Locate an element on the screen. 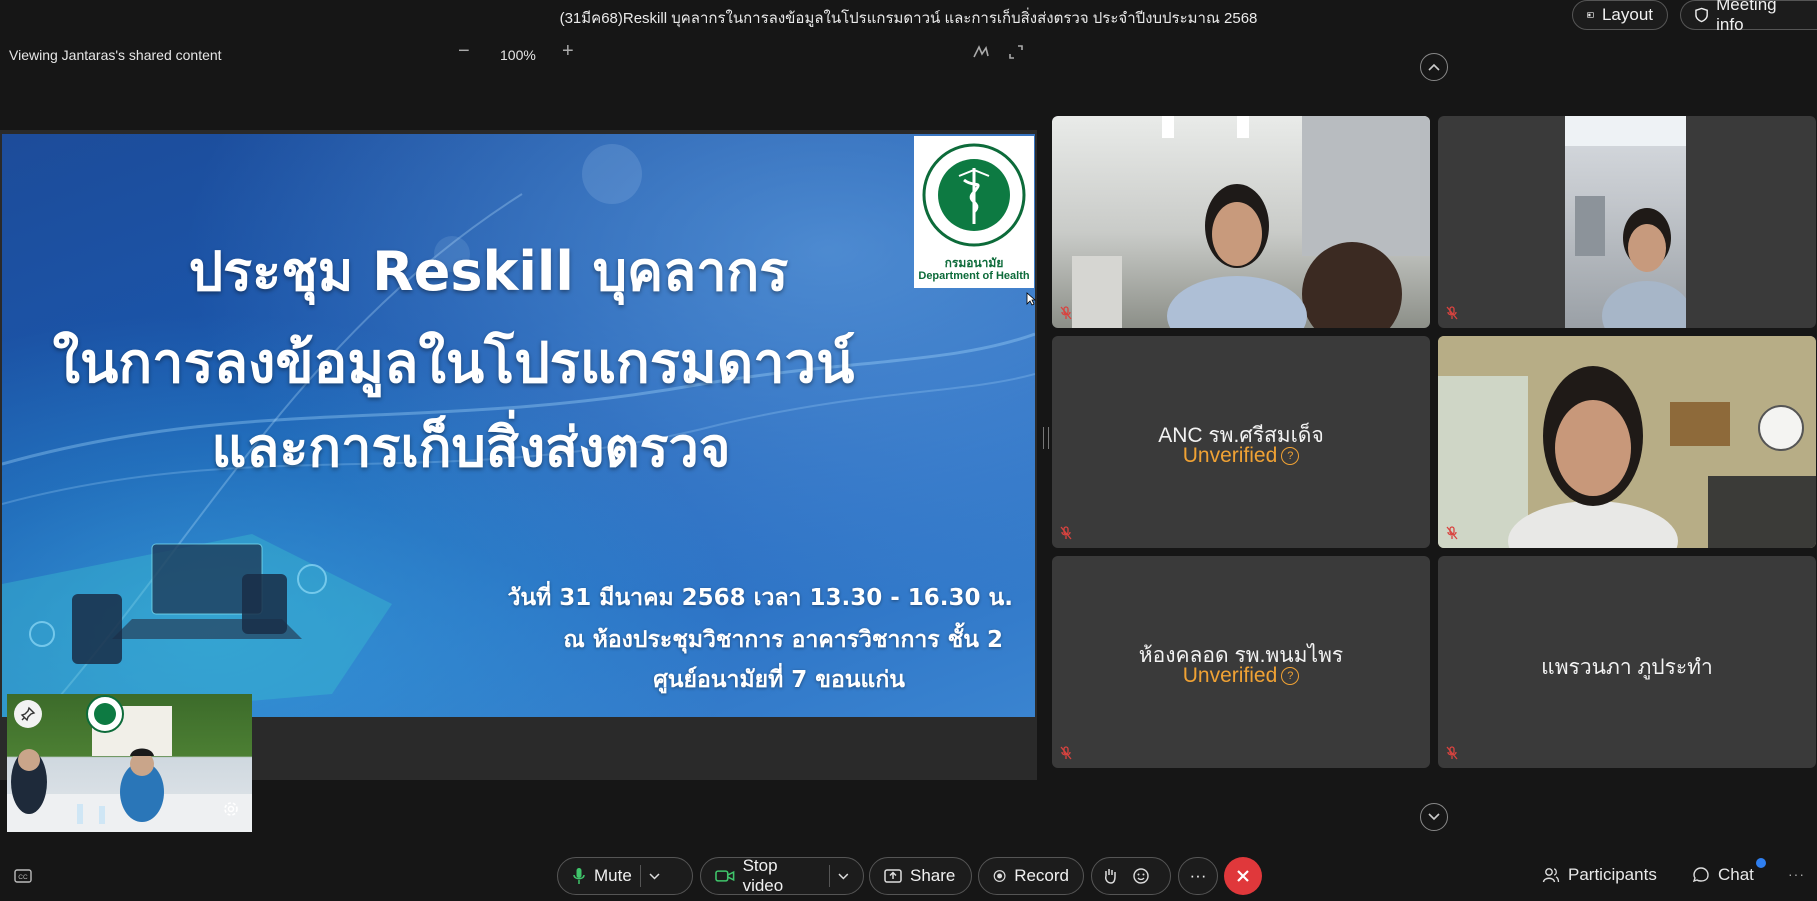  logo-caption-english: Department of Health is located at coordinates (974, 276).